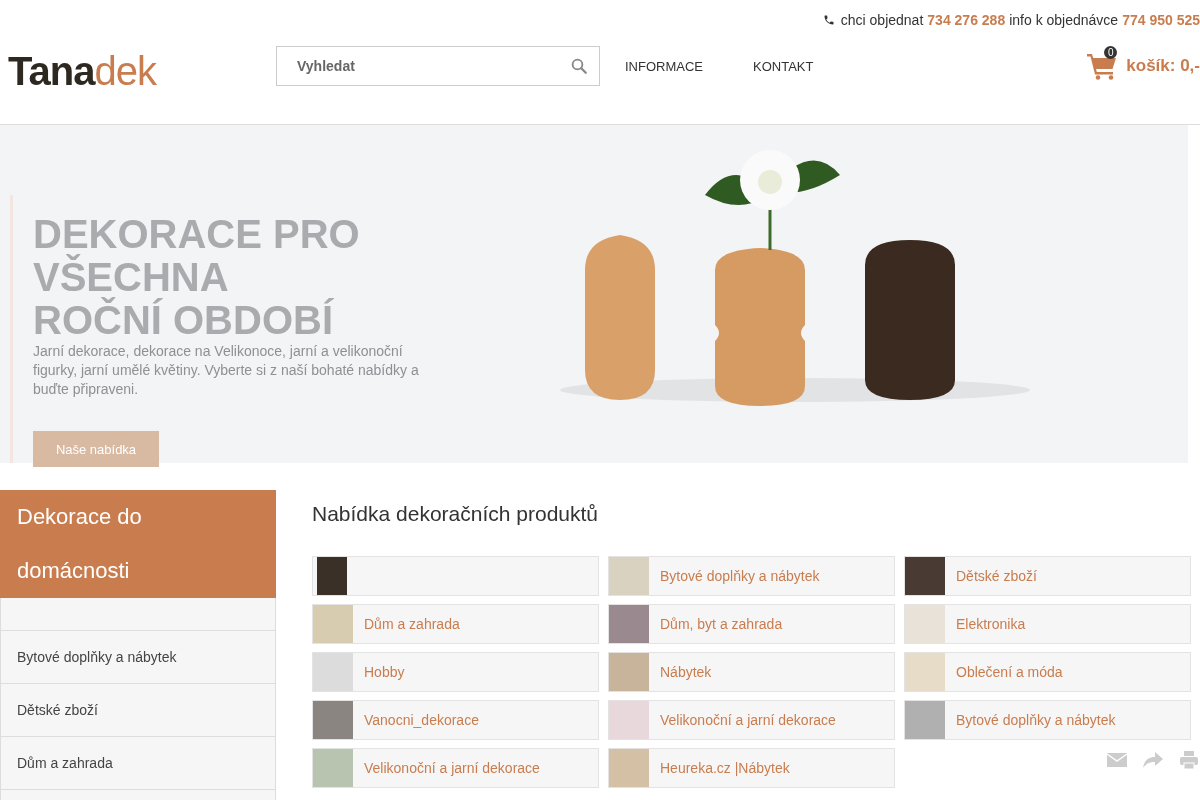 The image size is (1200, 800). What do you see at coordinates (82, 71) in the screenshot?
I see `logo: Tanadek` at bounding box center [82, 71].